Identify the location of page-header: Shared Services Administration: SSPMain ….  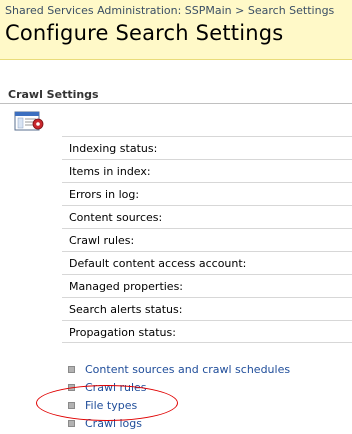
(176, 30).